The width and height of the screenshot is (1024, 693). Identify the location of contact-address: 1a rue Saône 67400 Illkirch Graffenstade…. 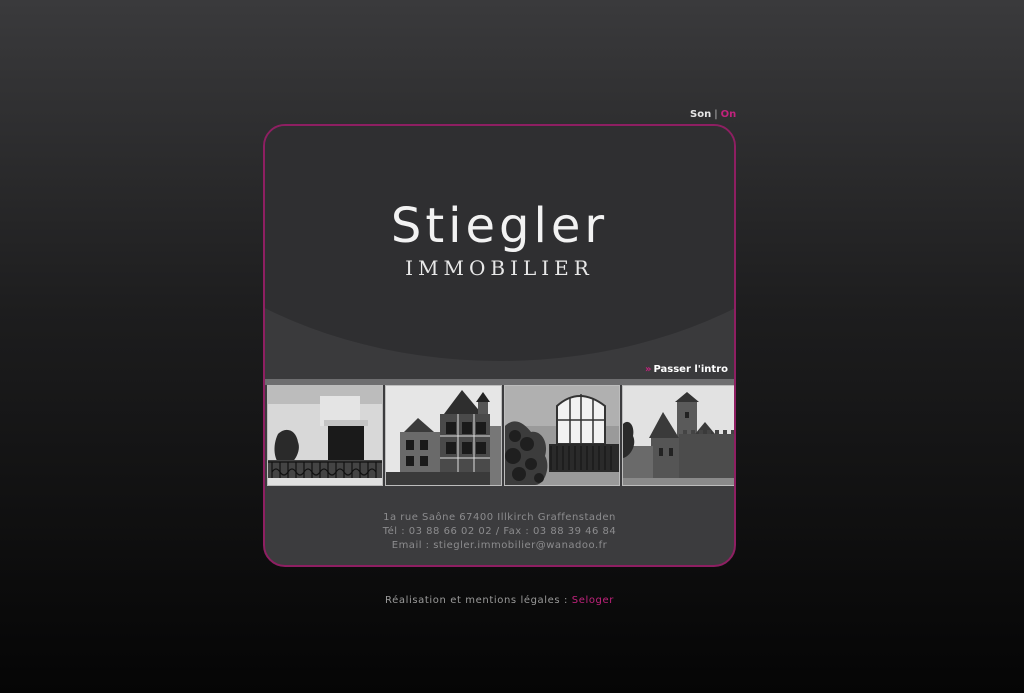
(499, 517).